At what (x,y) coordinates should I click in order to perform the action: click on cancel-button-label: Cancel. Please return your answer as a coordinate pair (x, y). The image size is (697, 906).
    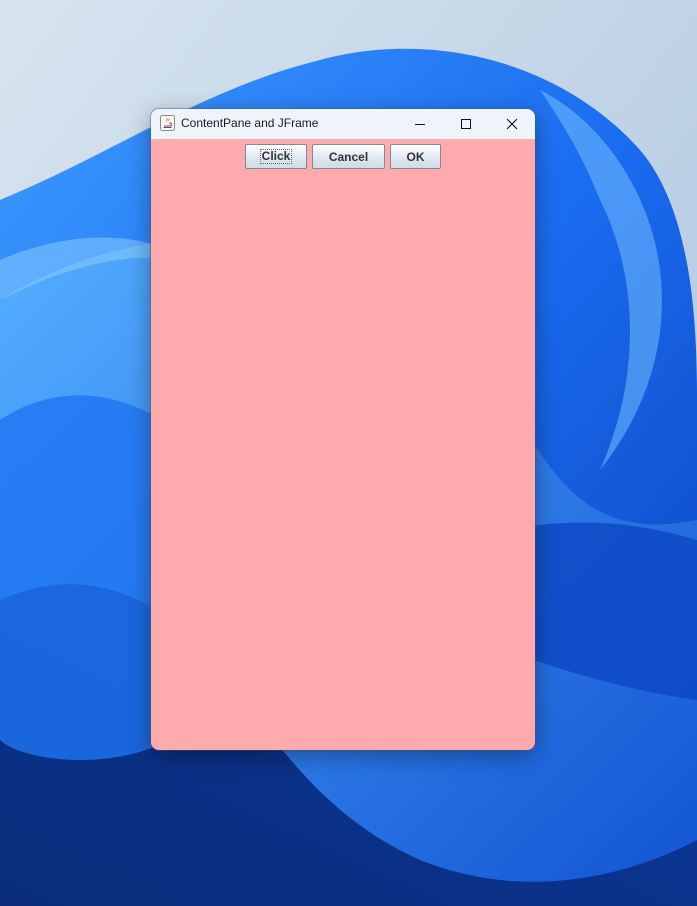
    Looking at the image, I should click on (348, 156).